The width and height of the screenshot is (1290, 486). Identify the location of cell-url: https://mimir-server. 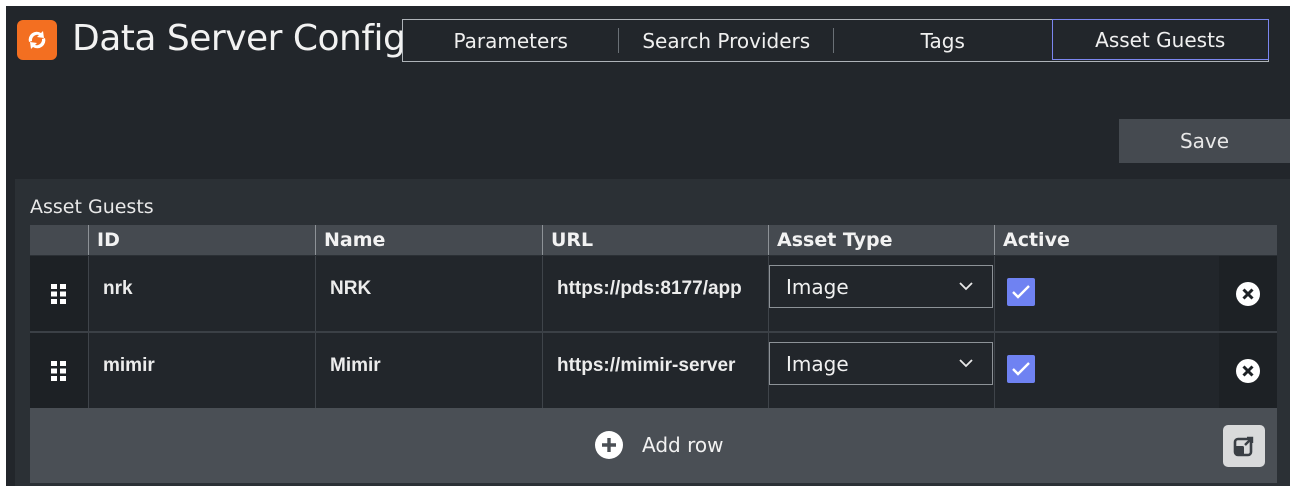
(655, 370).